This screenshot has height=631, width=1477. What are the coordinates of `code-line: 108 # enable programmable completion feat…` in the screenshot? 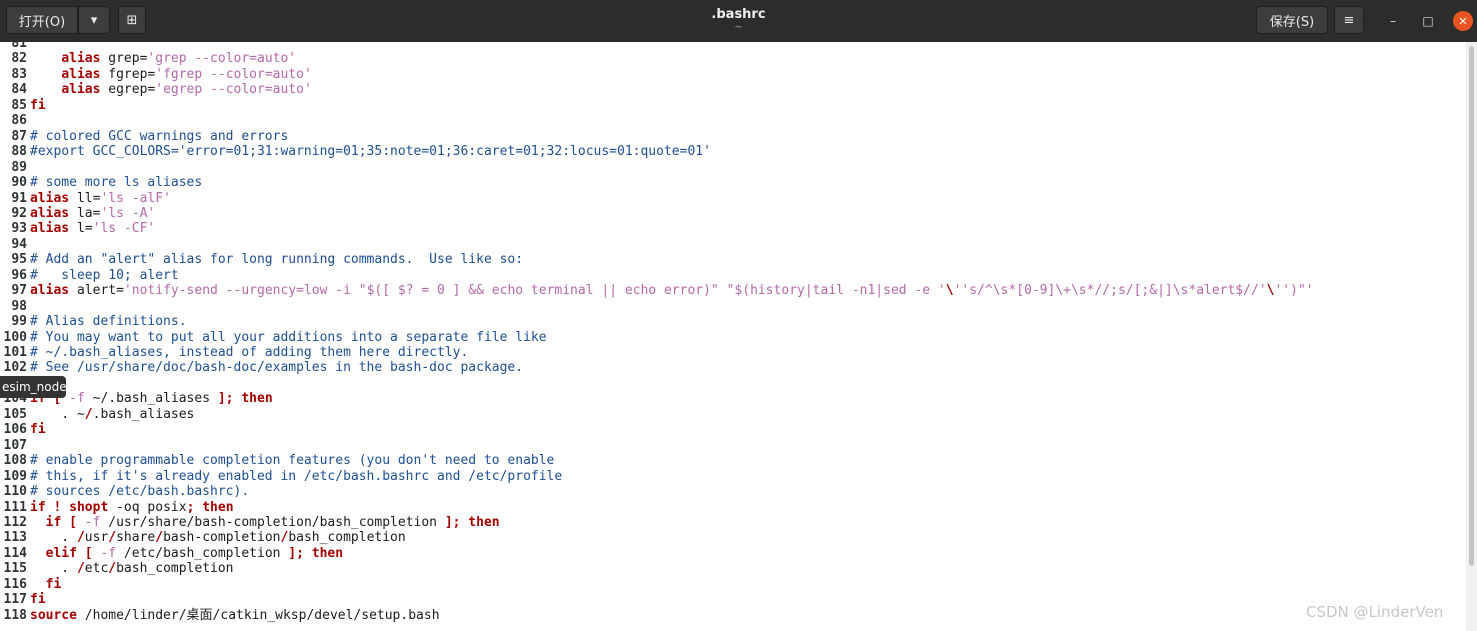 It's located at (733, 460).